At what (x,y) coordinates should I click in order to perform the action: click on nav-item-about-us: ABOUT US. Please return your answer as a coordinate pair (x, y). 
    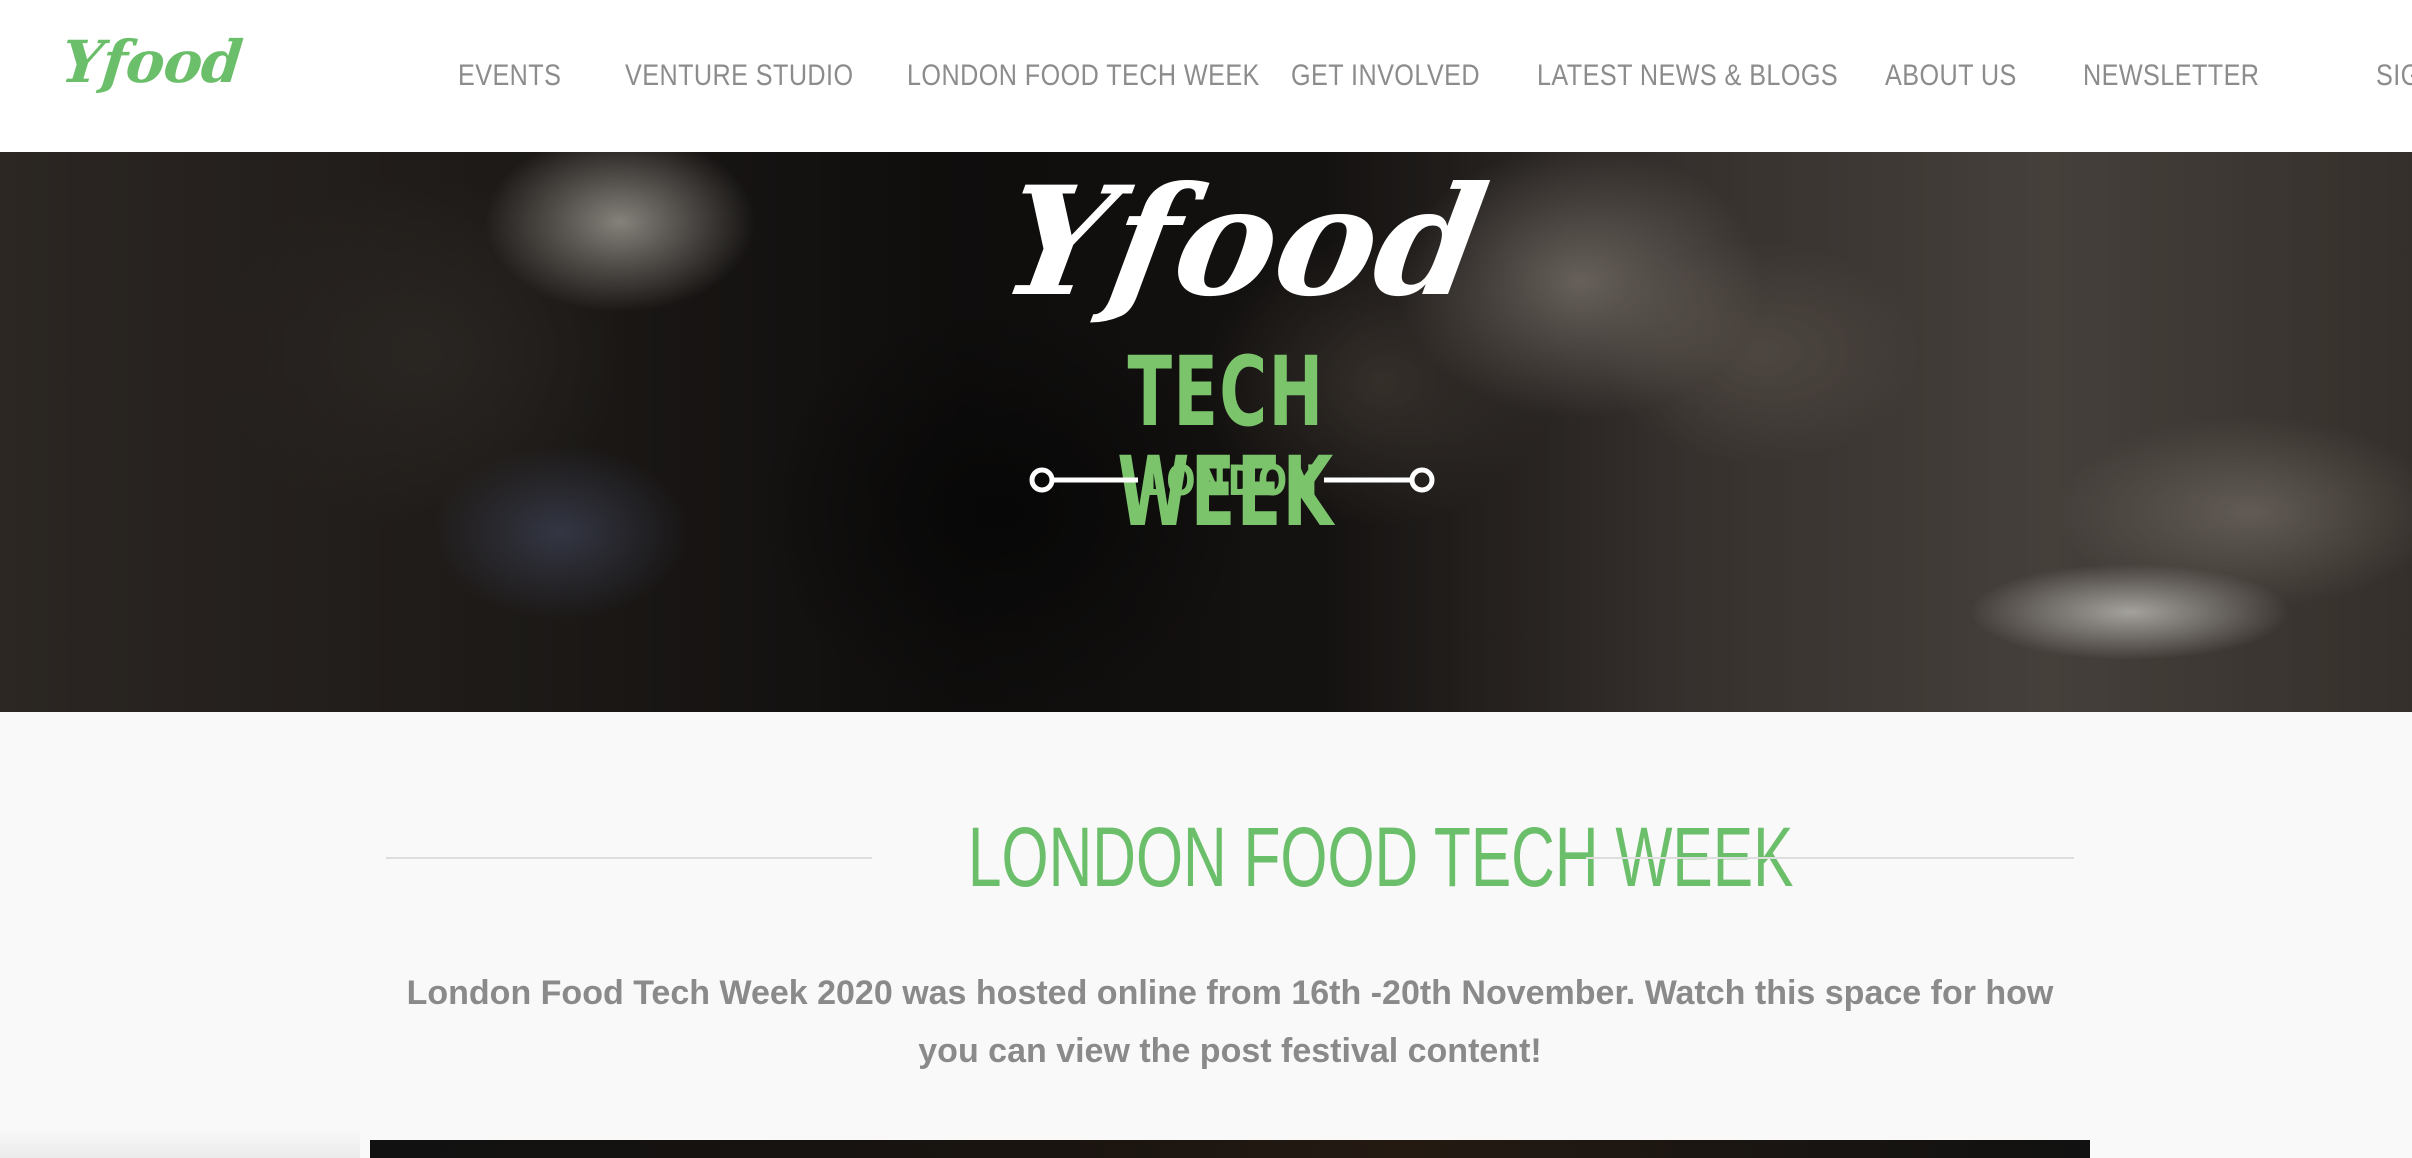
    Looking at the image, I should click on (1951, 76).